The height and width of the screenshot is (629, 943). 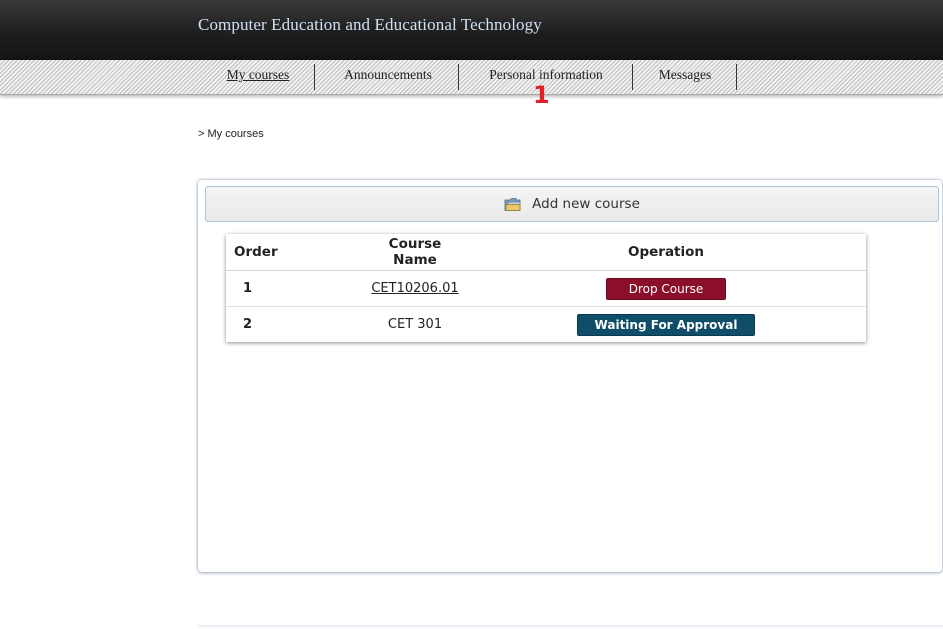 What do you see at coordinates (248, 324) in the screenshot?
I see `row-order: 2` at bounding box center [248, 324].